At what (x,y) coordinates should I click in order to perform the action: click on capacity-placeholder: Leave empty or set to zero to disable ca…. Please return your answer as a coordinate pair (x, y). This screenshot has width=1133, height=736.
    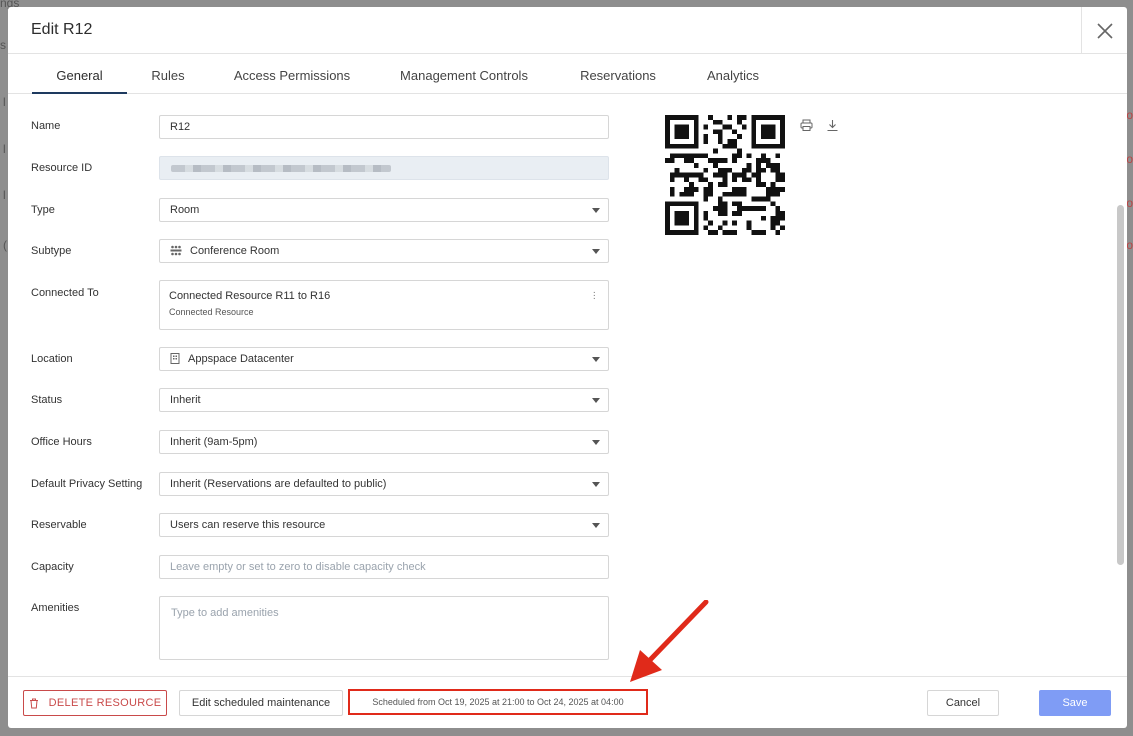
    Looking at the image, I should click on (298, 567).